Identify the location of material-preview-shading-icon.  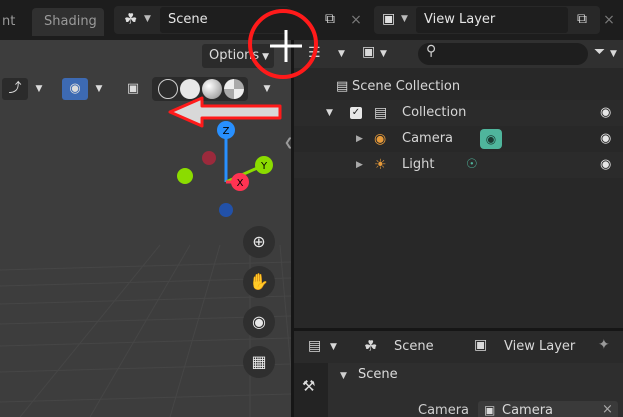
(212, 89).